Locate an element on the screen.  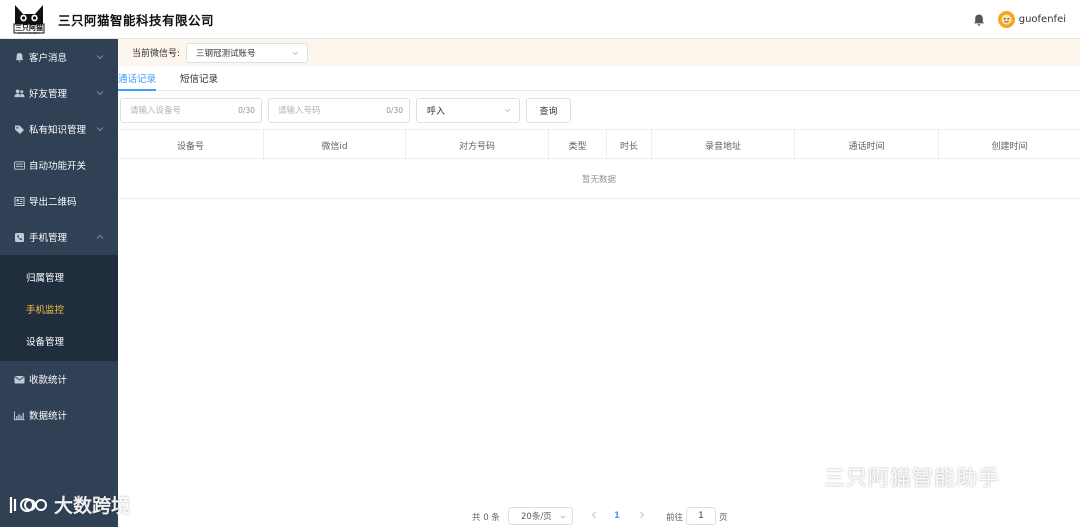
sidebar-item-label: 私有知识管理 is located at coordinates (58, 130).